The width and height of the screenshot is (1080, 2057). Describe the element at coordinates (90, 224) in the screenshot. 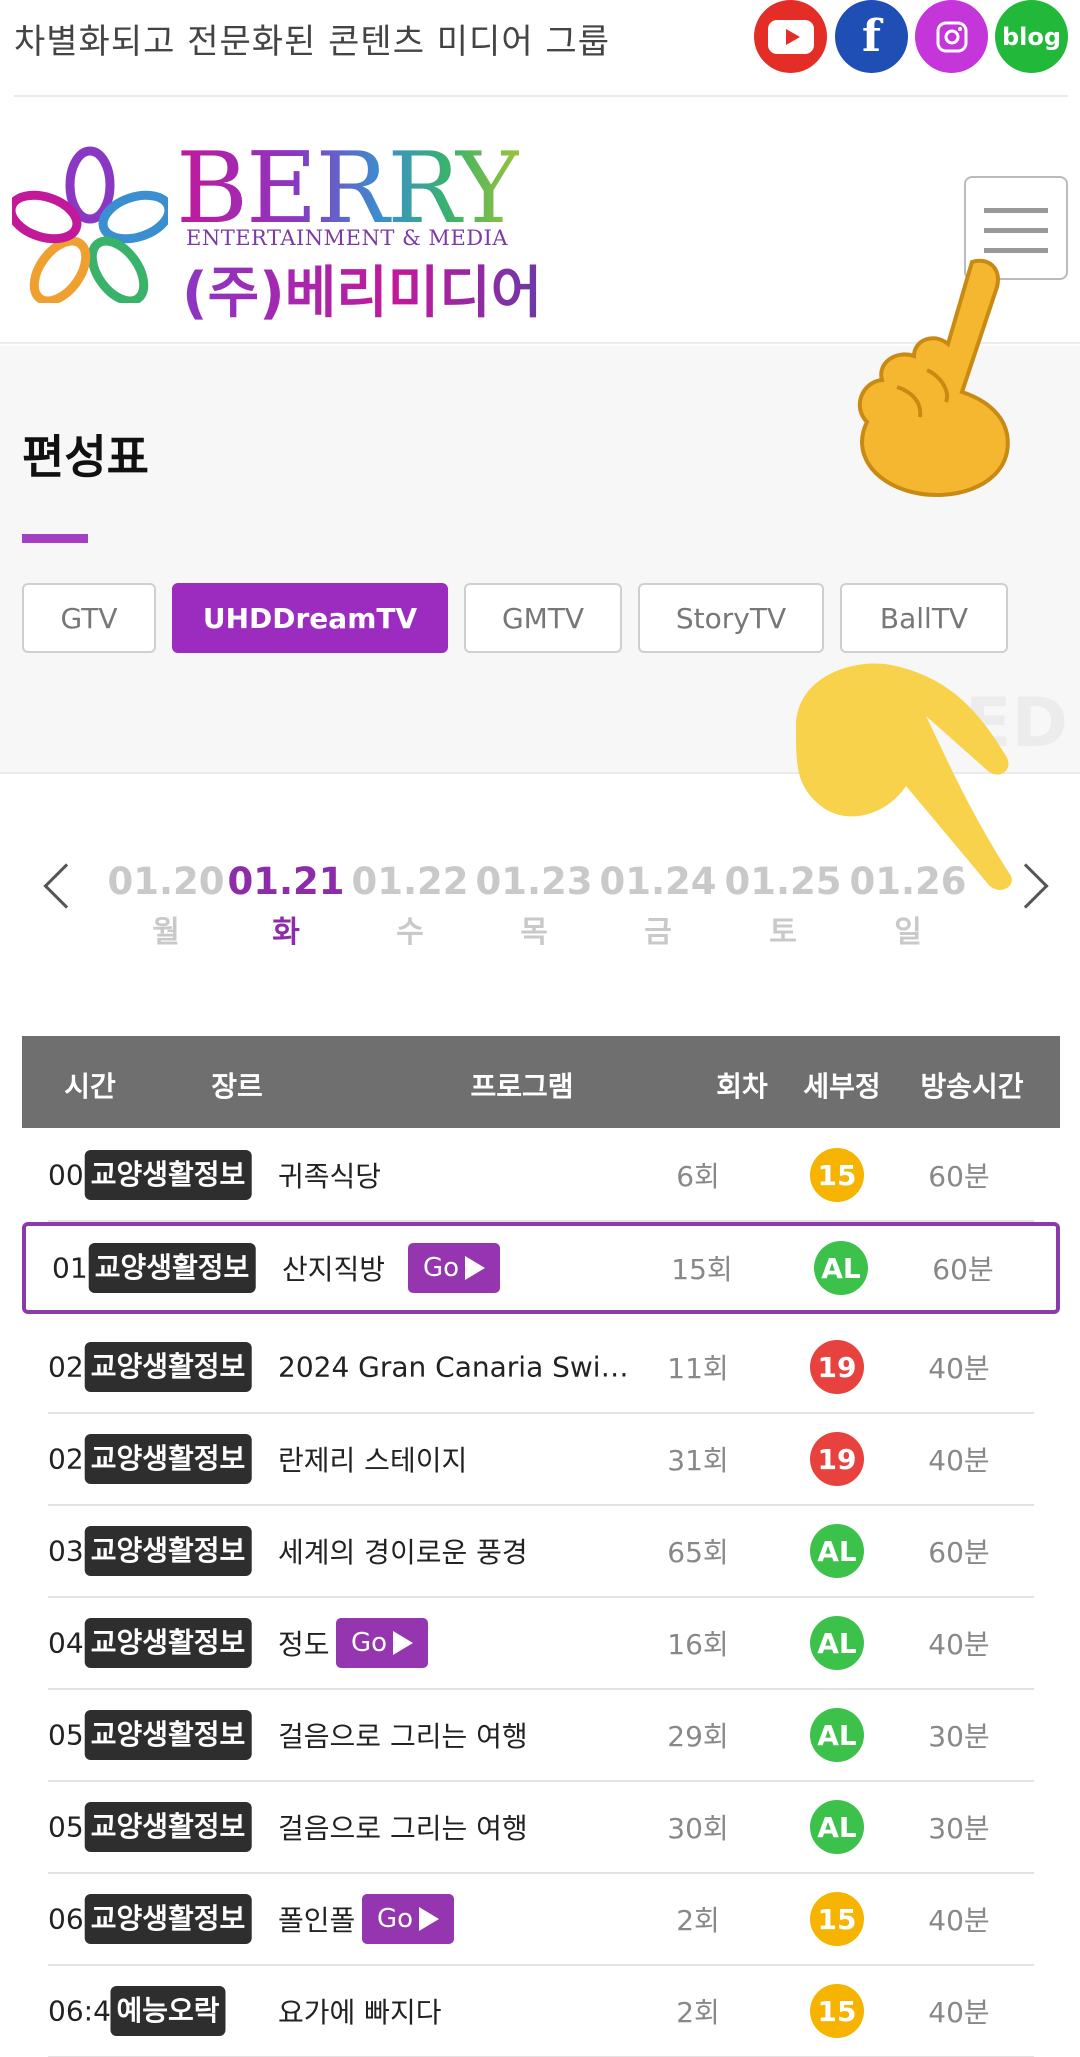

I see `logo-emblem-icon` at that location.